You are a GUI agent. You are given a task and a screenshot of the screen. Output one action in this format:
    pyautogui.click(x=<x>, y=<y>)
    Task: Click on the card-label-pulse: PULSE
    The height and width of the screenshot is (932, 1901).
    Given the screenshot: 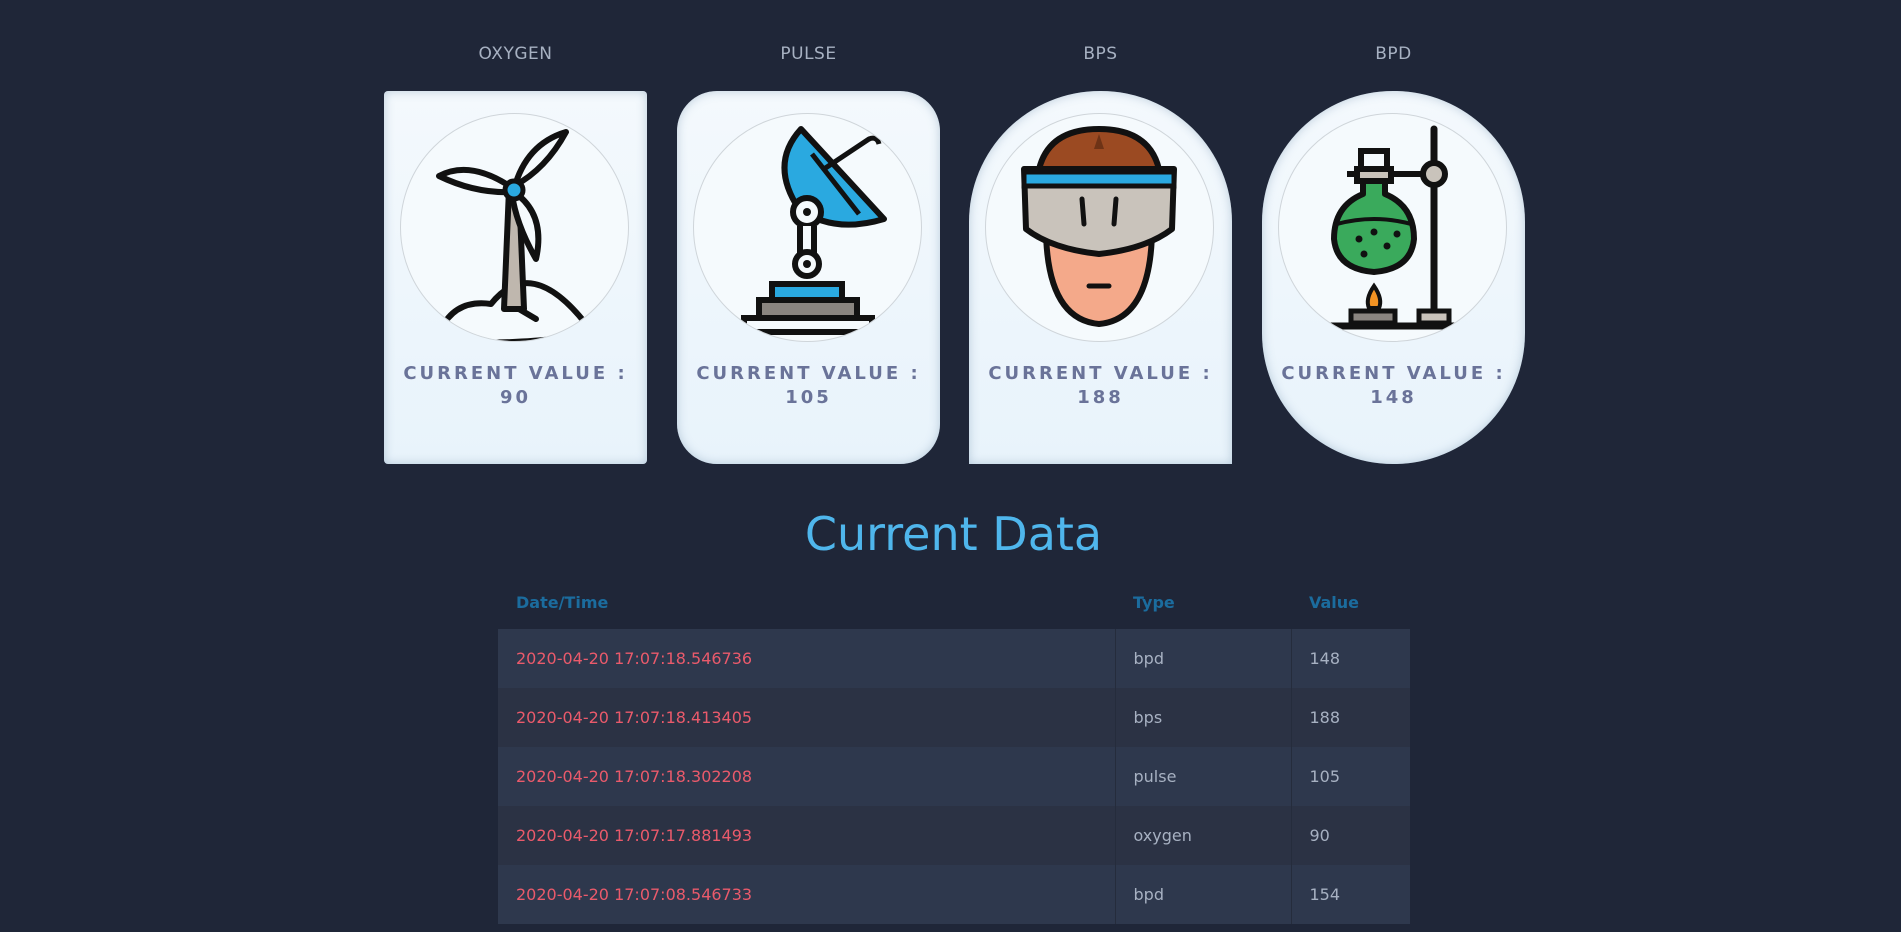 What is the action you would take?
    pyautogui.click(x=808, y=54)
    